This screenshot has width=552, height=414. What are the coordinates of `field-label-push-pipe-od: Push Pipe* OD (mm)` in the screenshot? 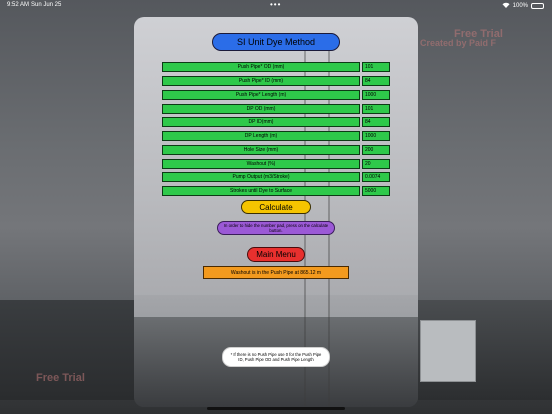 It's located at (261, 67).